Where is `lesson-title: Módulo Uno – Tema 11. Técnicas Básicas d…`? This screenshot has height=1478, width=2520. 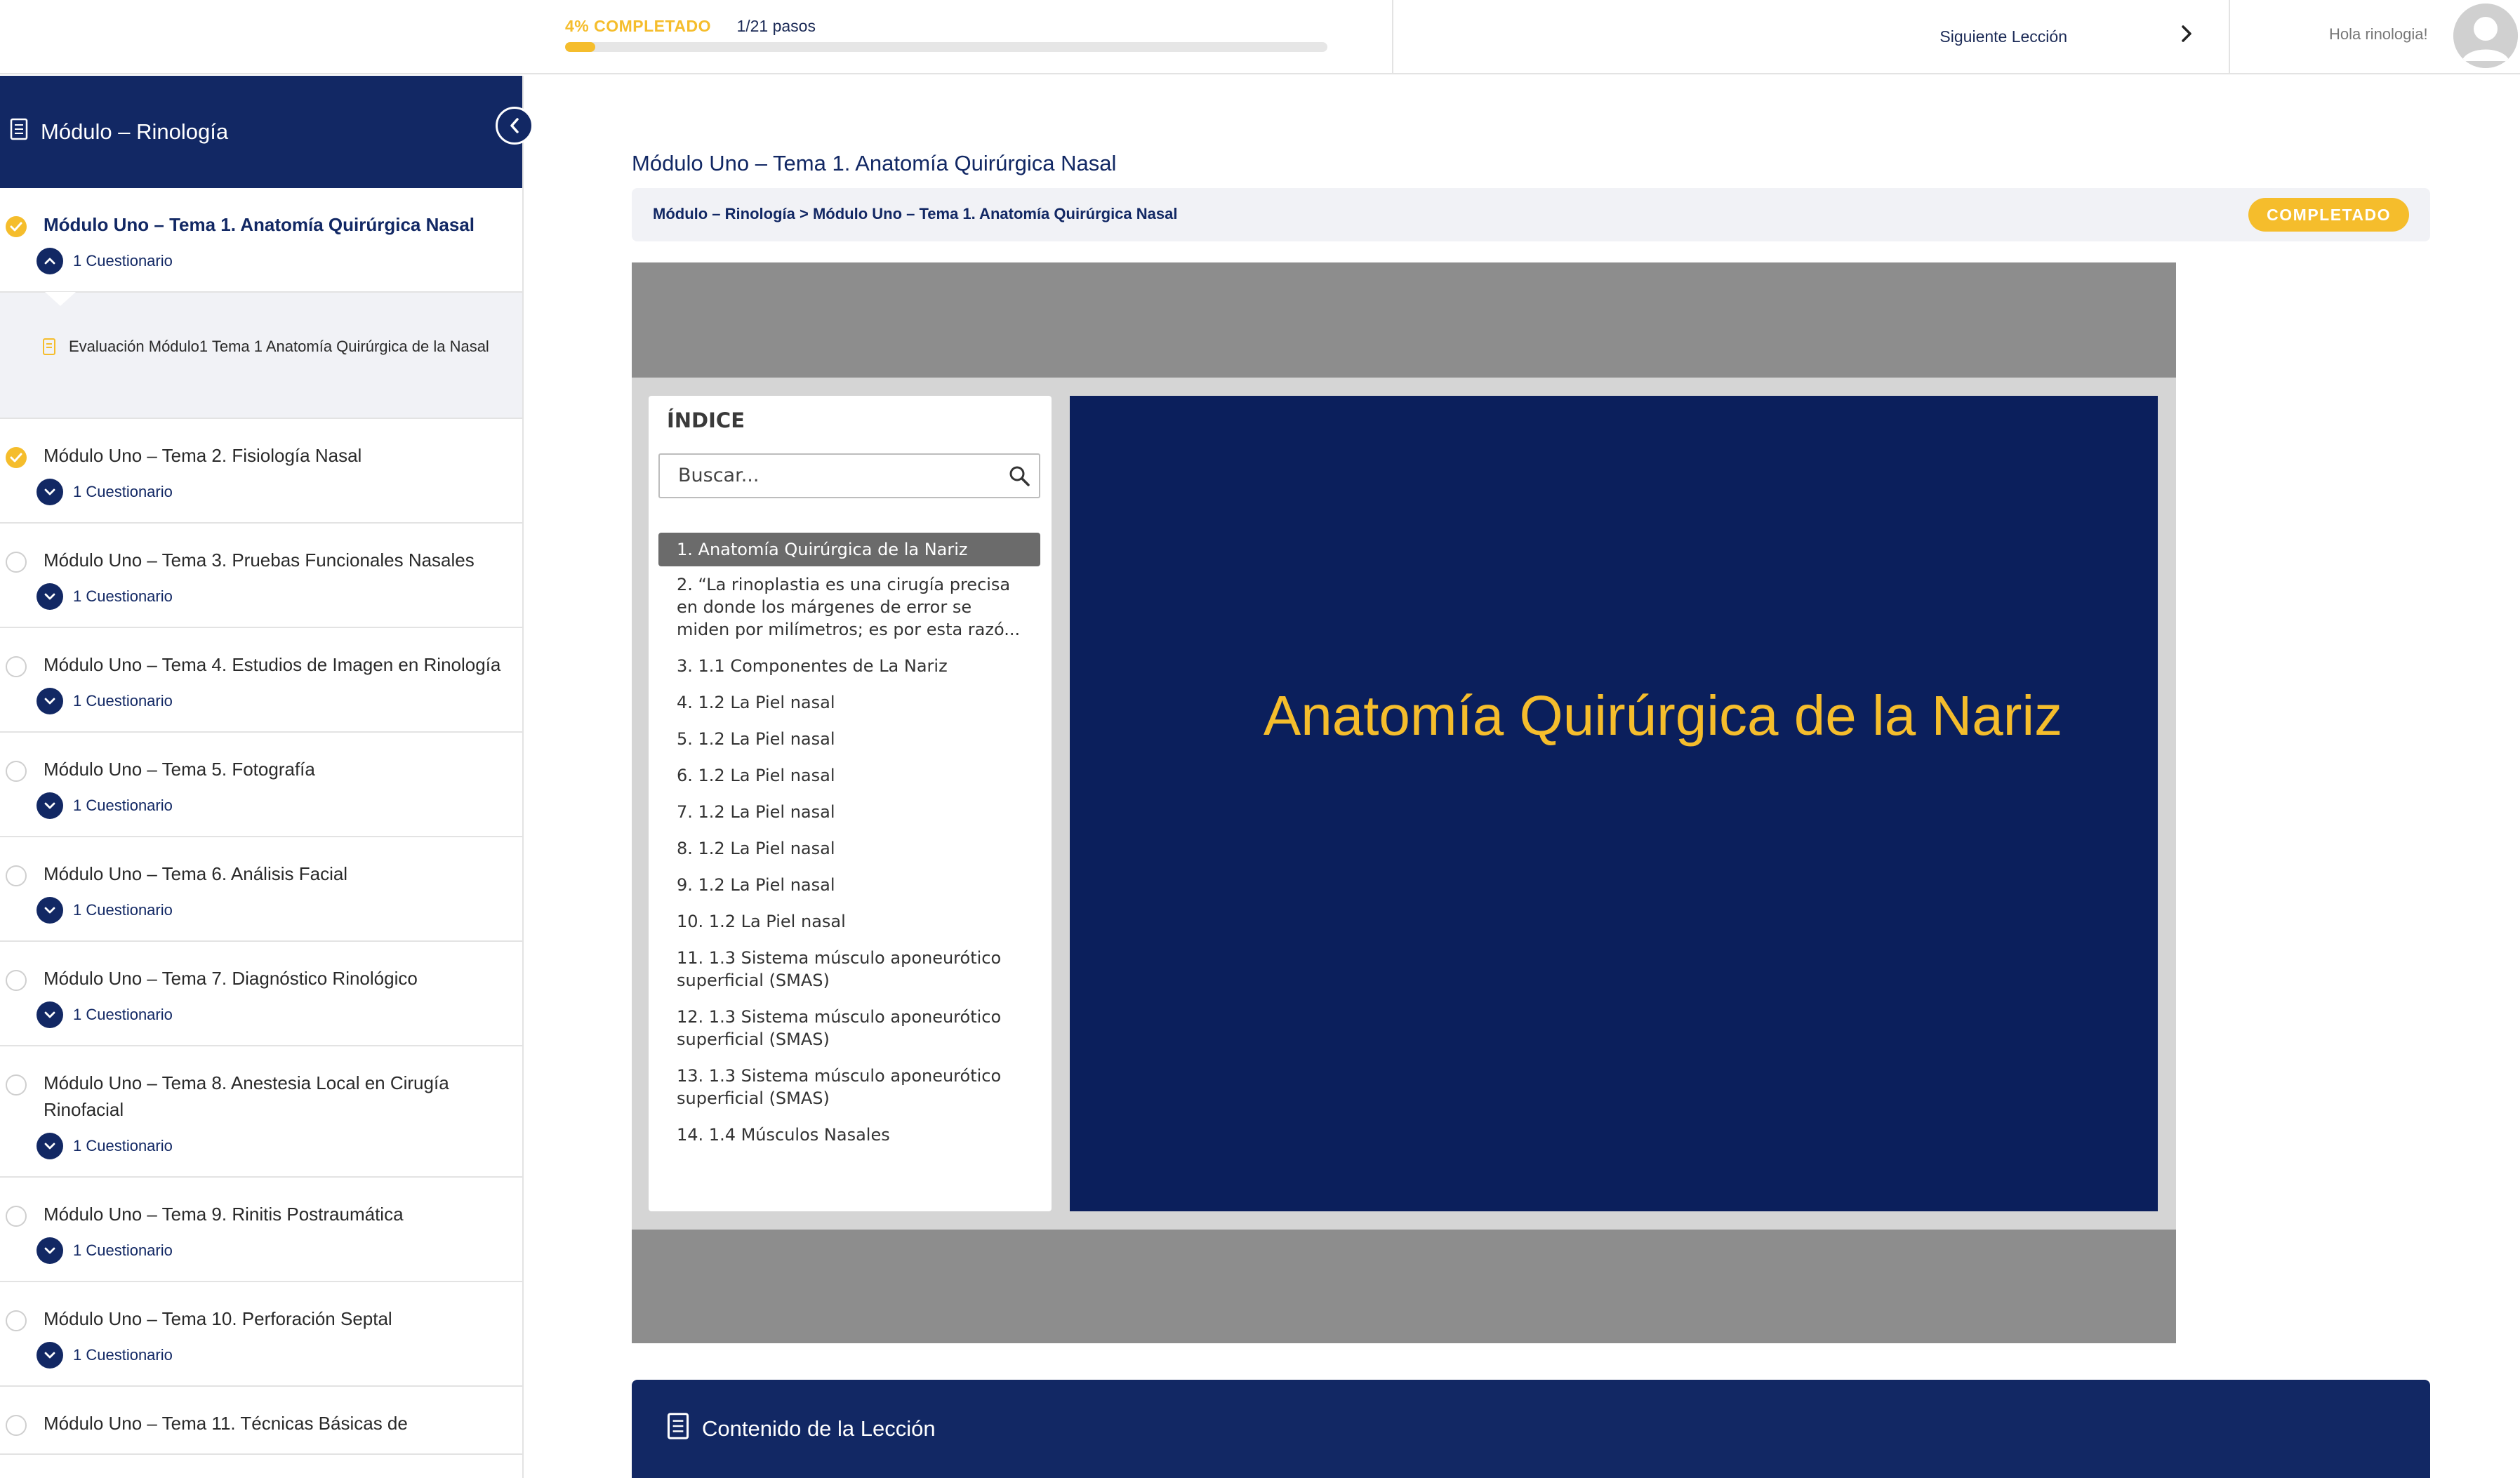
lesson-title: Módulo Uno – Tema 11. Técnicas Básicas d… is located at coordinates (276, 1423).